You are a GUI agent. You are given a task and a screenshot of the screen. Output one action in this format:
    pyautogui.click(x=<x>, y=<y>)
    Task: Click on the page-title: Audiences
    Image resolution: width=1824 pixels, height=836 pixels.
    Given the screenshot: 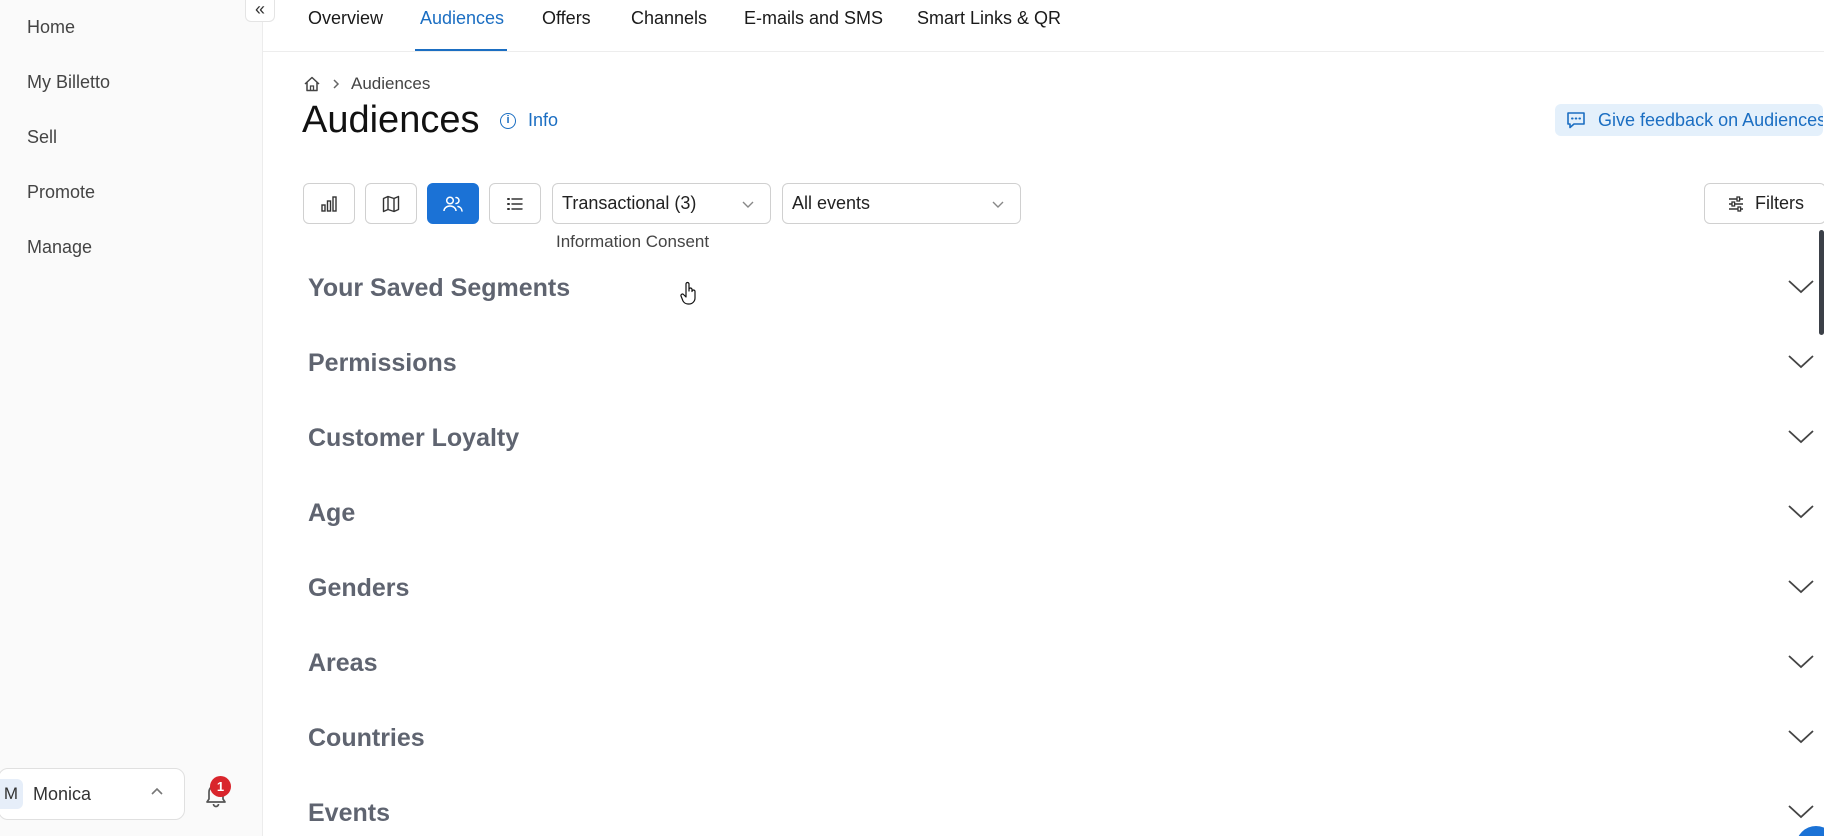 What is the action you would take?
    pyautogui.click(x=391, y=120)
    